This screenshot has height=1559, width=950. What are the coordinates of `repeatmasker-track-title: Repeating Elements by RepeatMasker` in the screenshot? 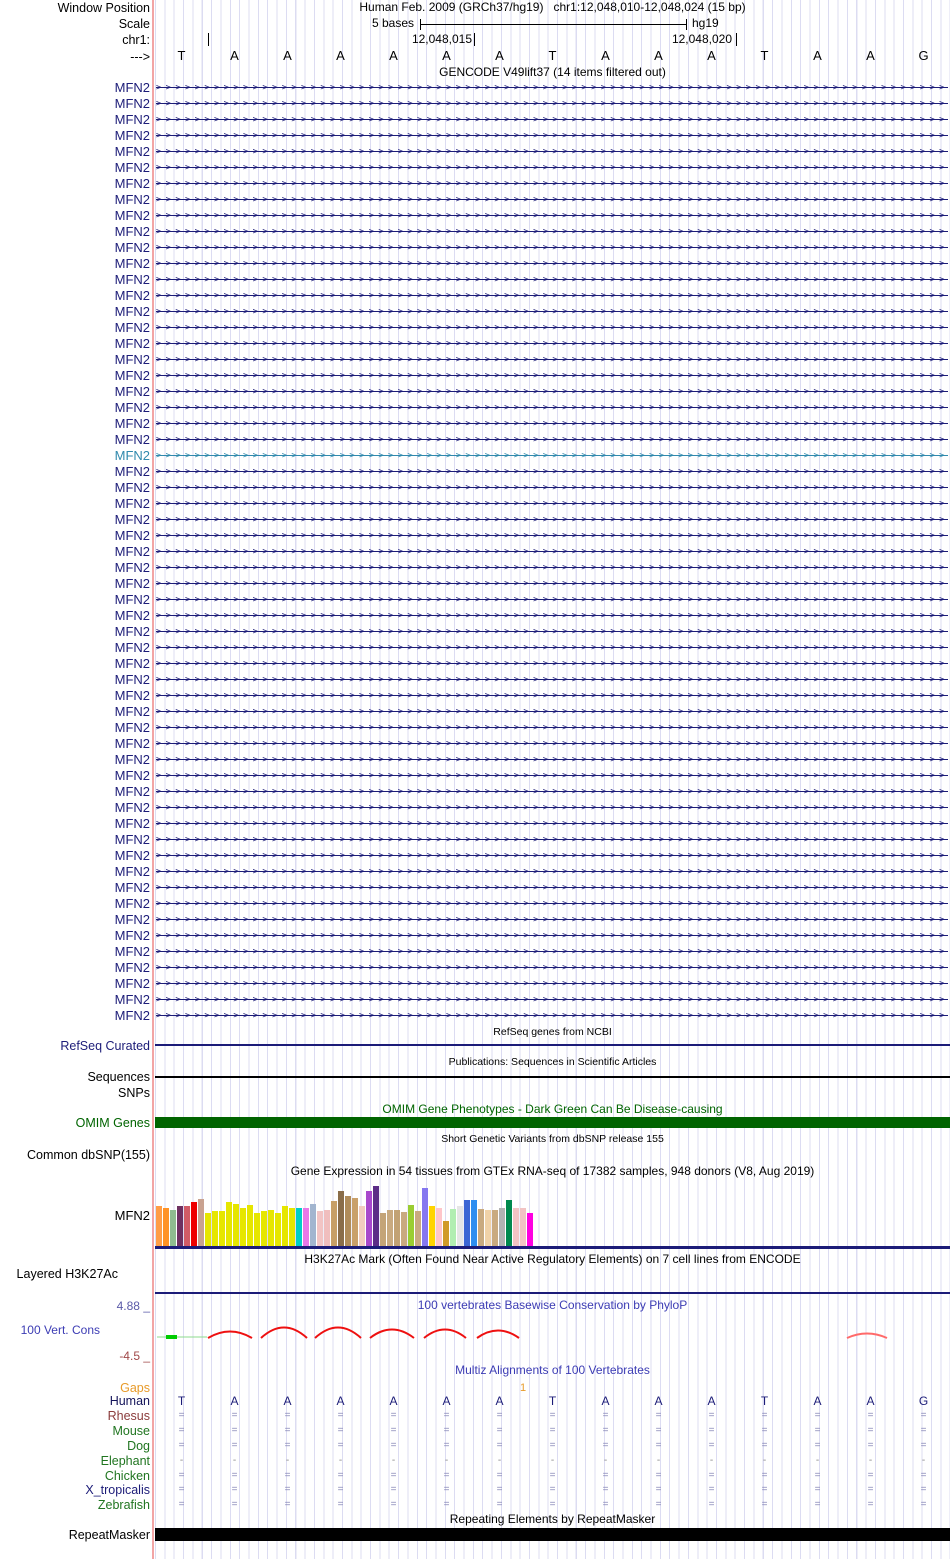 It's located at (552, 1519).